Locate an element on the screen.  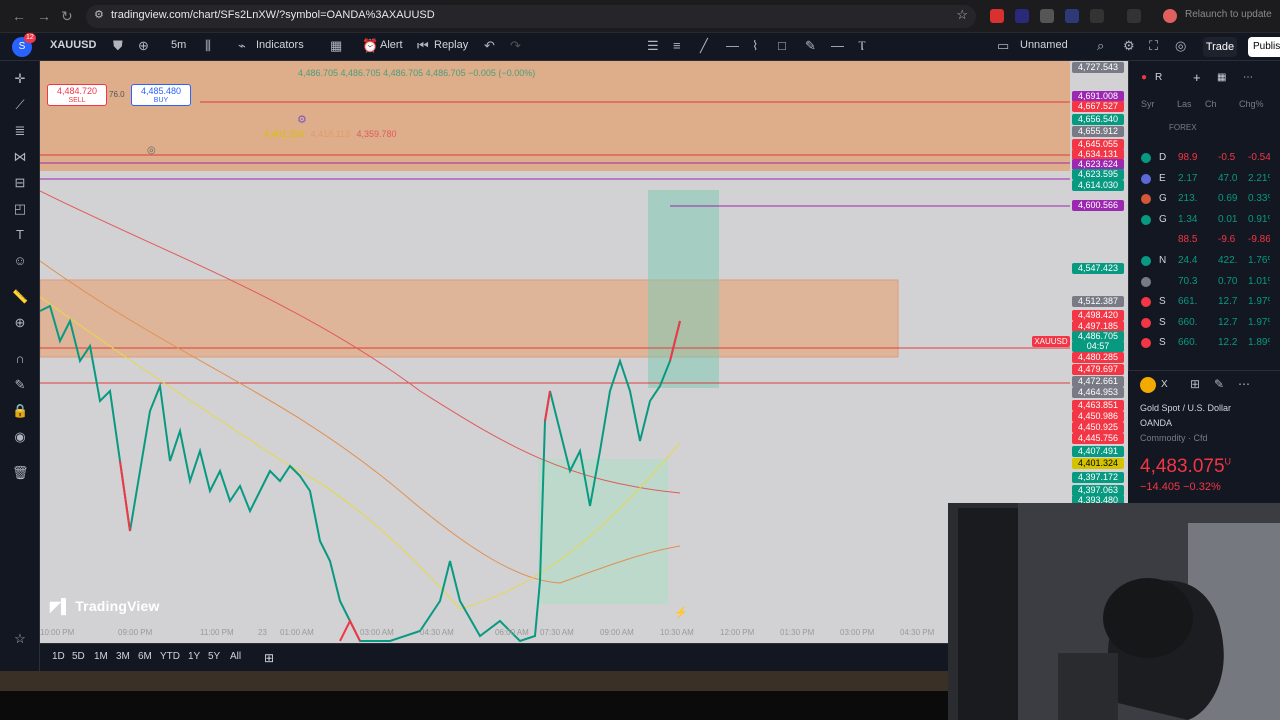
watchlist-row: S 660. 12.7 1.97% is located at coordinates (1204, 323).